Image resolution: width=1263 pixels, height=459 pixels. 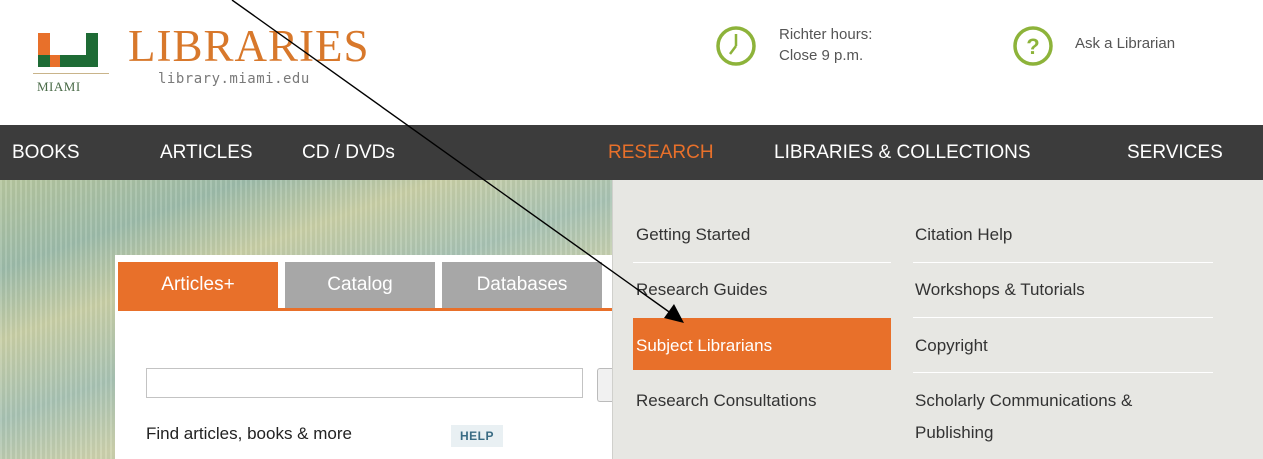 I want to click on site-url: library.miami.edu, so click(x=234, y=79).